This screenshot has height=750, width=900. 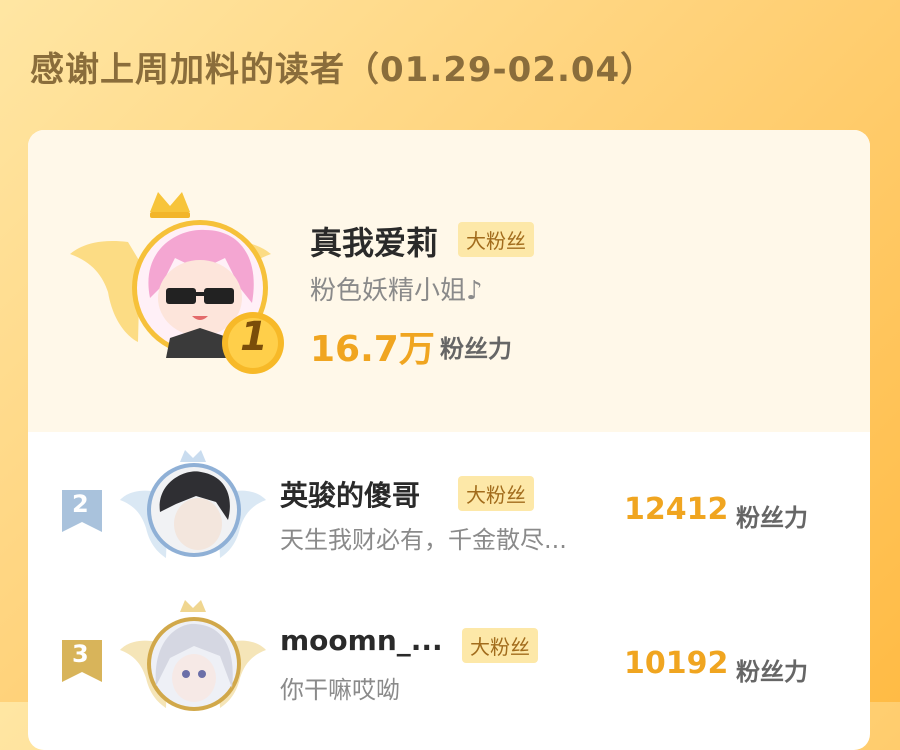 What do you see at coordinates (350, 494) in the screenshot?
I see `username: 英骏的傻哥` at bounding box center [350, 494].